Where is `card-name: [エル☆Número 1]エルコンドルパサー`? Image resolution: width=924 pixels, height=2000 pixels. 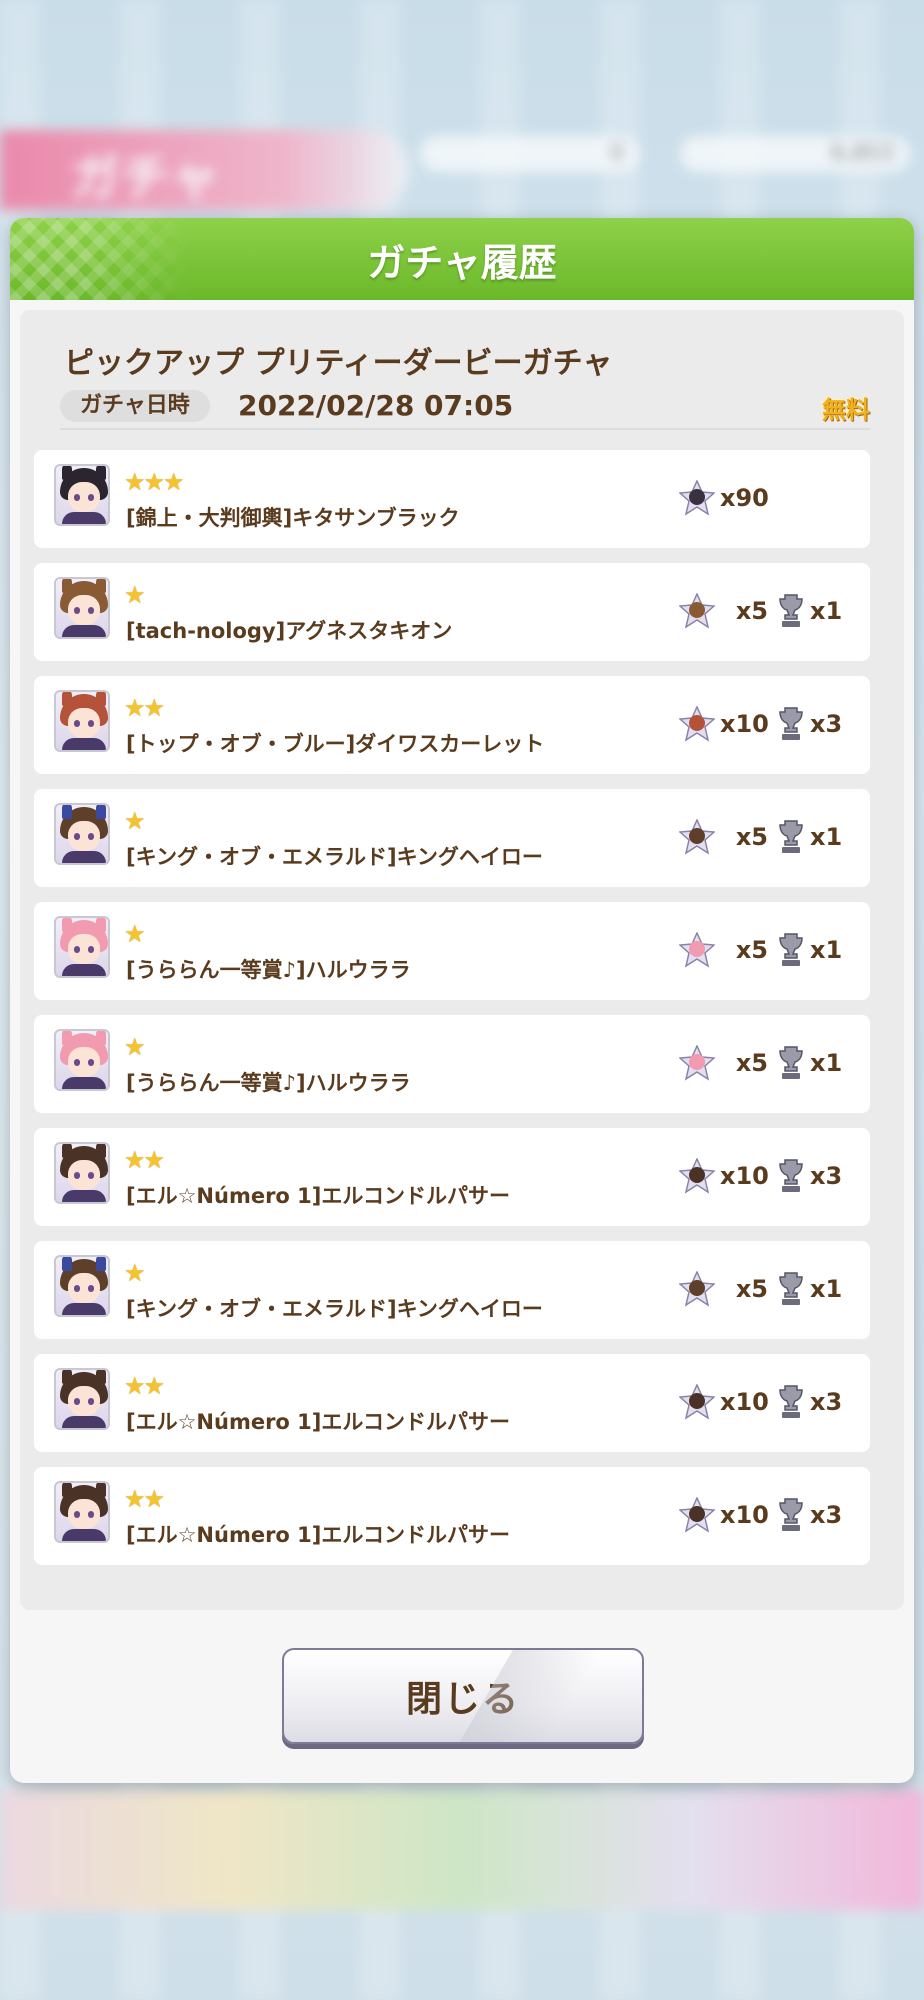 card-name: [エル☆Número 1]エルコンドルパサー is located at coordinates (318, 1535).